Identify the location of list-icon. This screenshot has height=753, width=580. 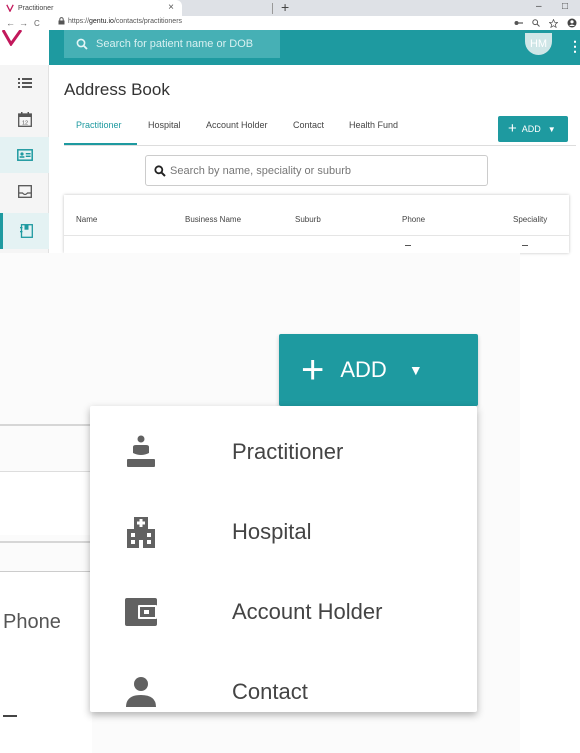
(24, 83).